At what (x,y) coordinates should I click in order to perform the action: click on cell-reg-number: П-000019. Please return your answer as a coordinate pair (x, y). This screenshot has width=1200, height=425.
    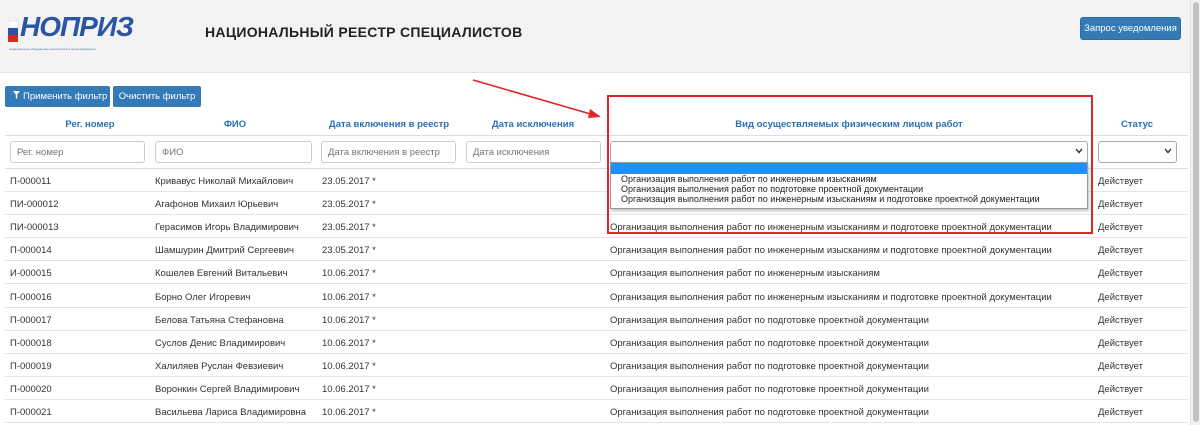
    Looking at the image, I should click on (31, 366).